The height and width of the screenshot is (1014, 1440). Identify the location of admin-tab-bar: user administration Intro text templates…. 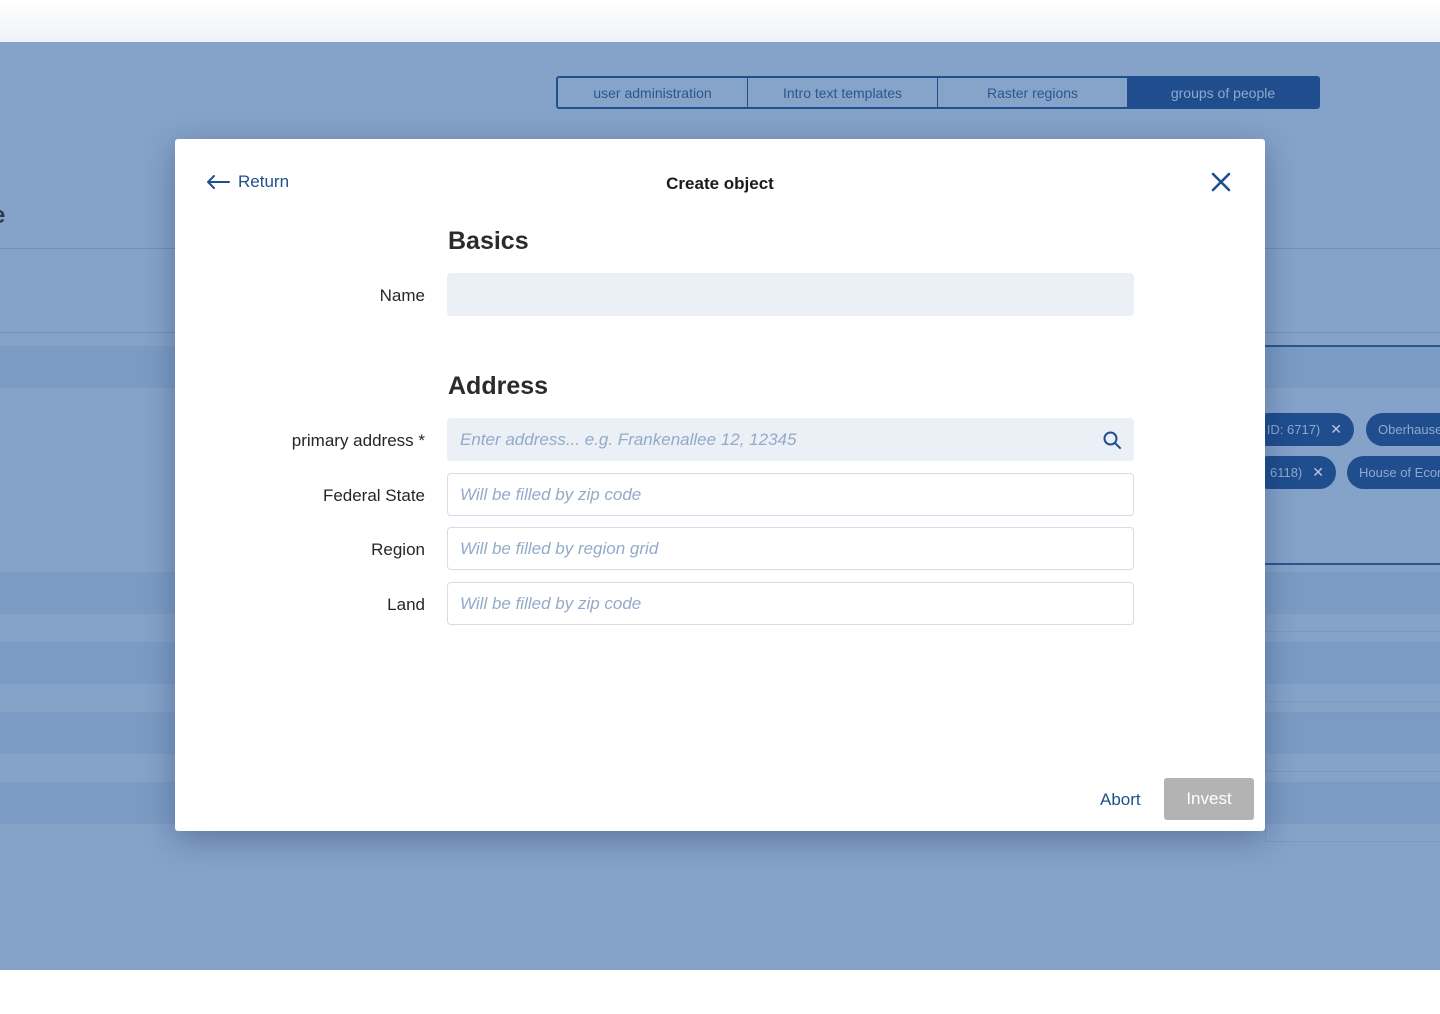
(938, 92).